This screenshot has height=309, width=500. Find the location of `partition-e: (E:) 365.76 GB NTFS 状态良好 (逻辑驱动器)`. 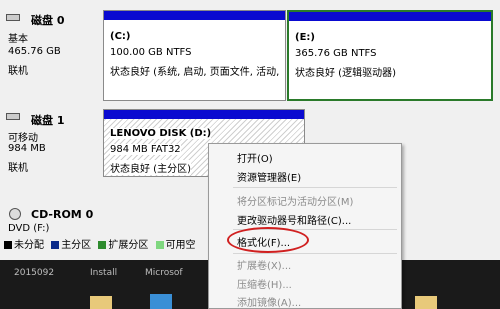

partition-e: (E:) 365.76 GB NTFS 状态良好 (逻辑驱动器) is located at coordinates (390, 55).